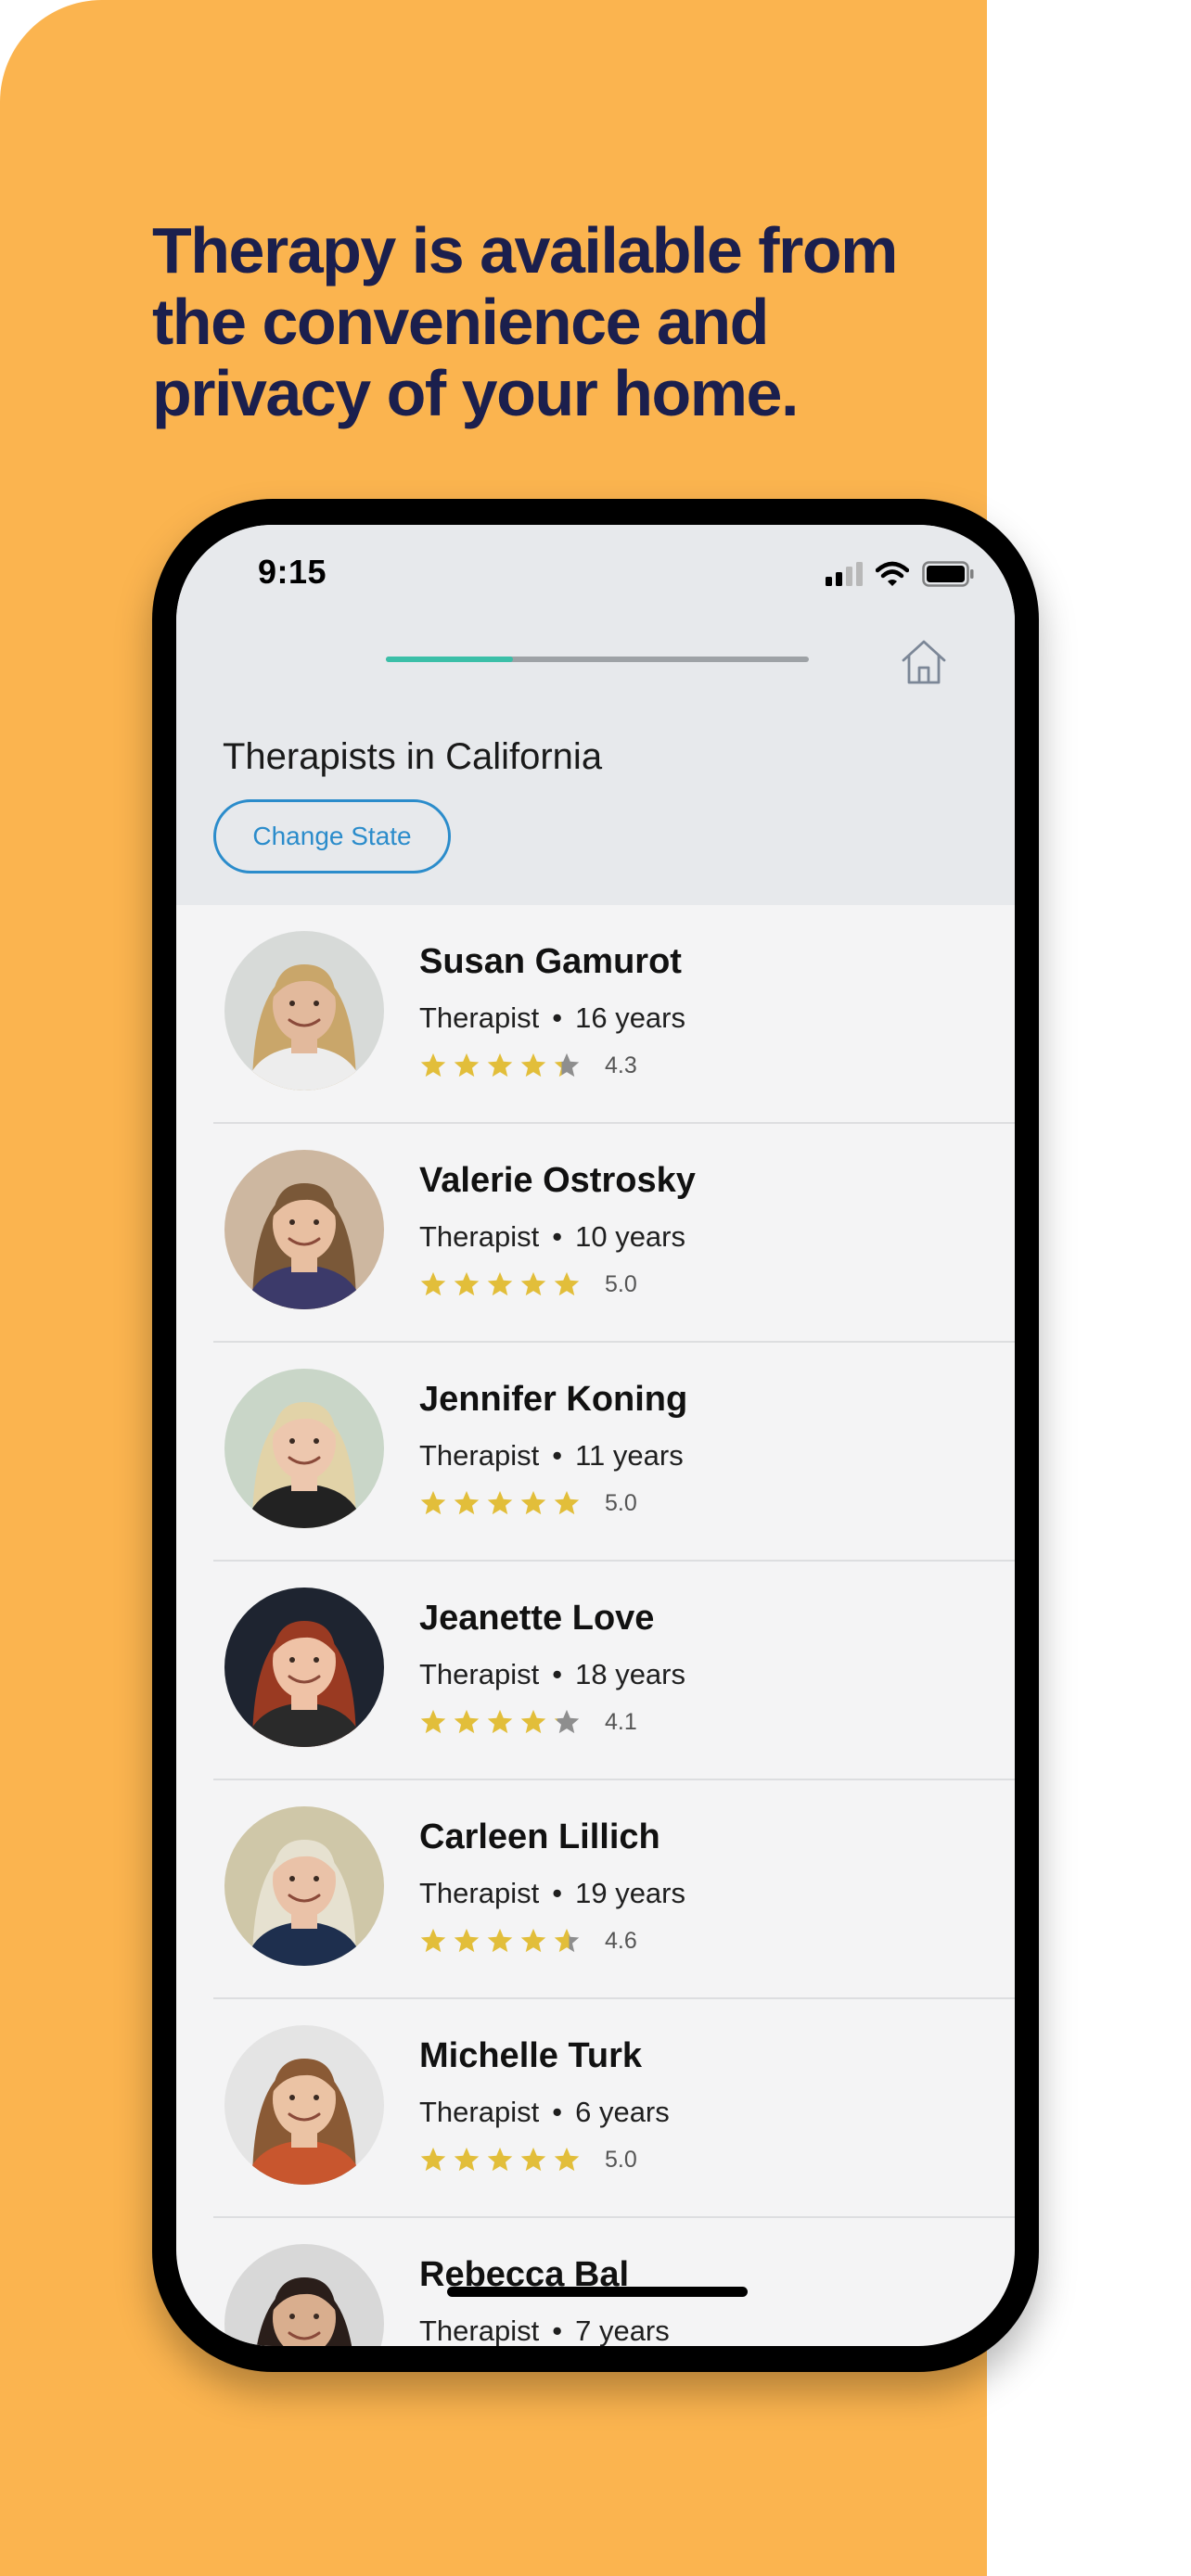  I want to click on therapist-meta: Therapist • 11 years, so click(551, 1456).